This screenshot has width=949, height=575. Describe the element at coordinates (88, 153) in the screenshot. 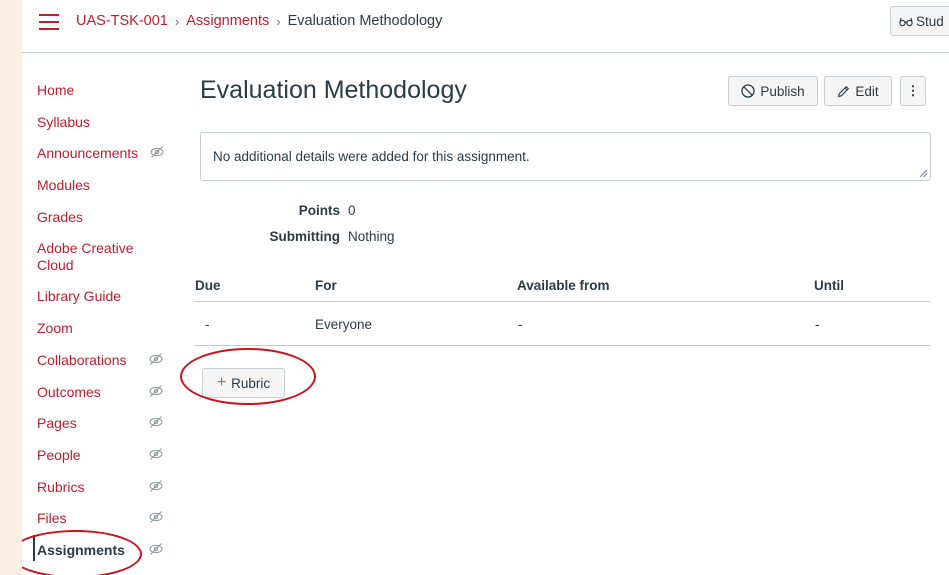

I see `sidebar-item-label: Announcements` at that location.